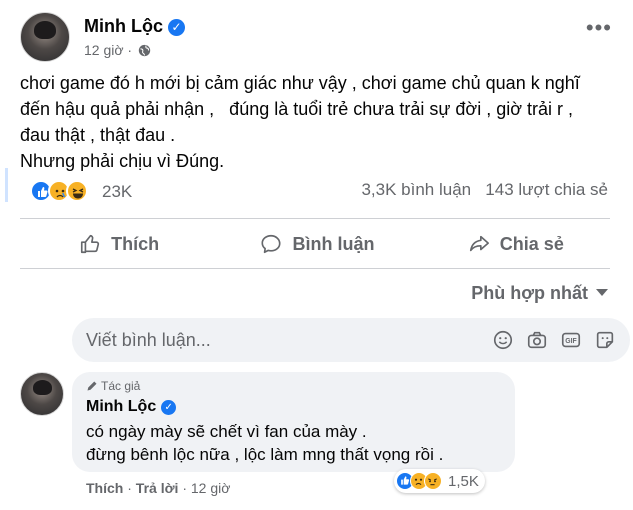 The image size is (633, 510). Describe the element at coordinates (121, 406) in the screenshot. I see `commenter-name-text: Minh Lộc` at that location.